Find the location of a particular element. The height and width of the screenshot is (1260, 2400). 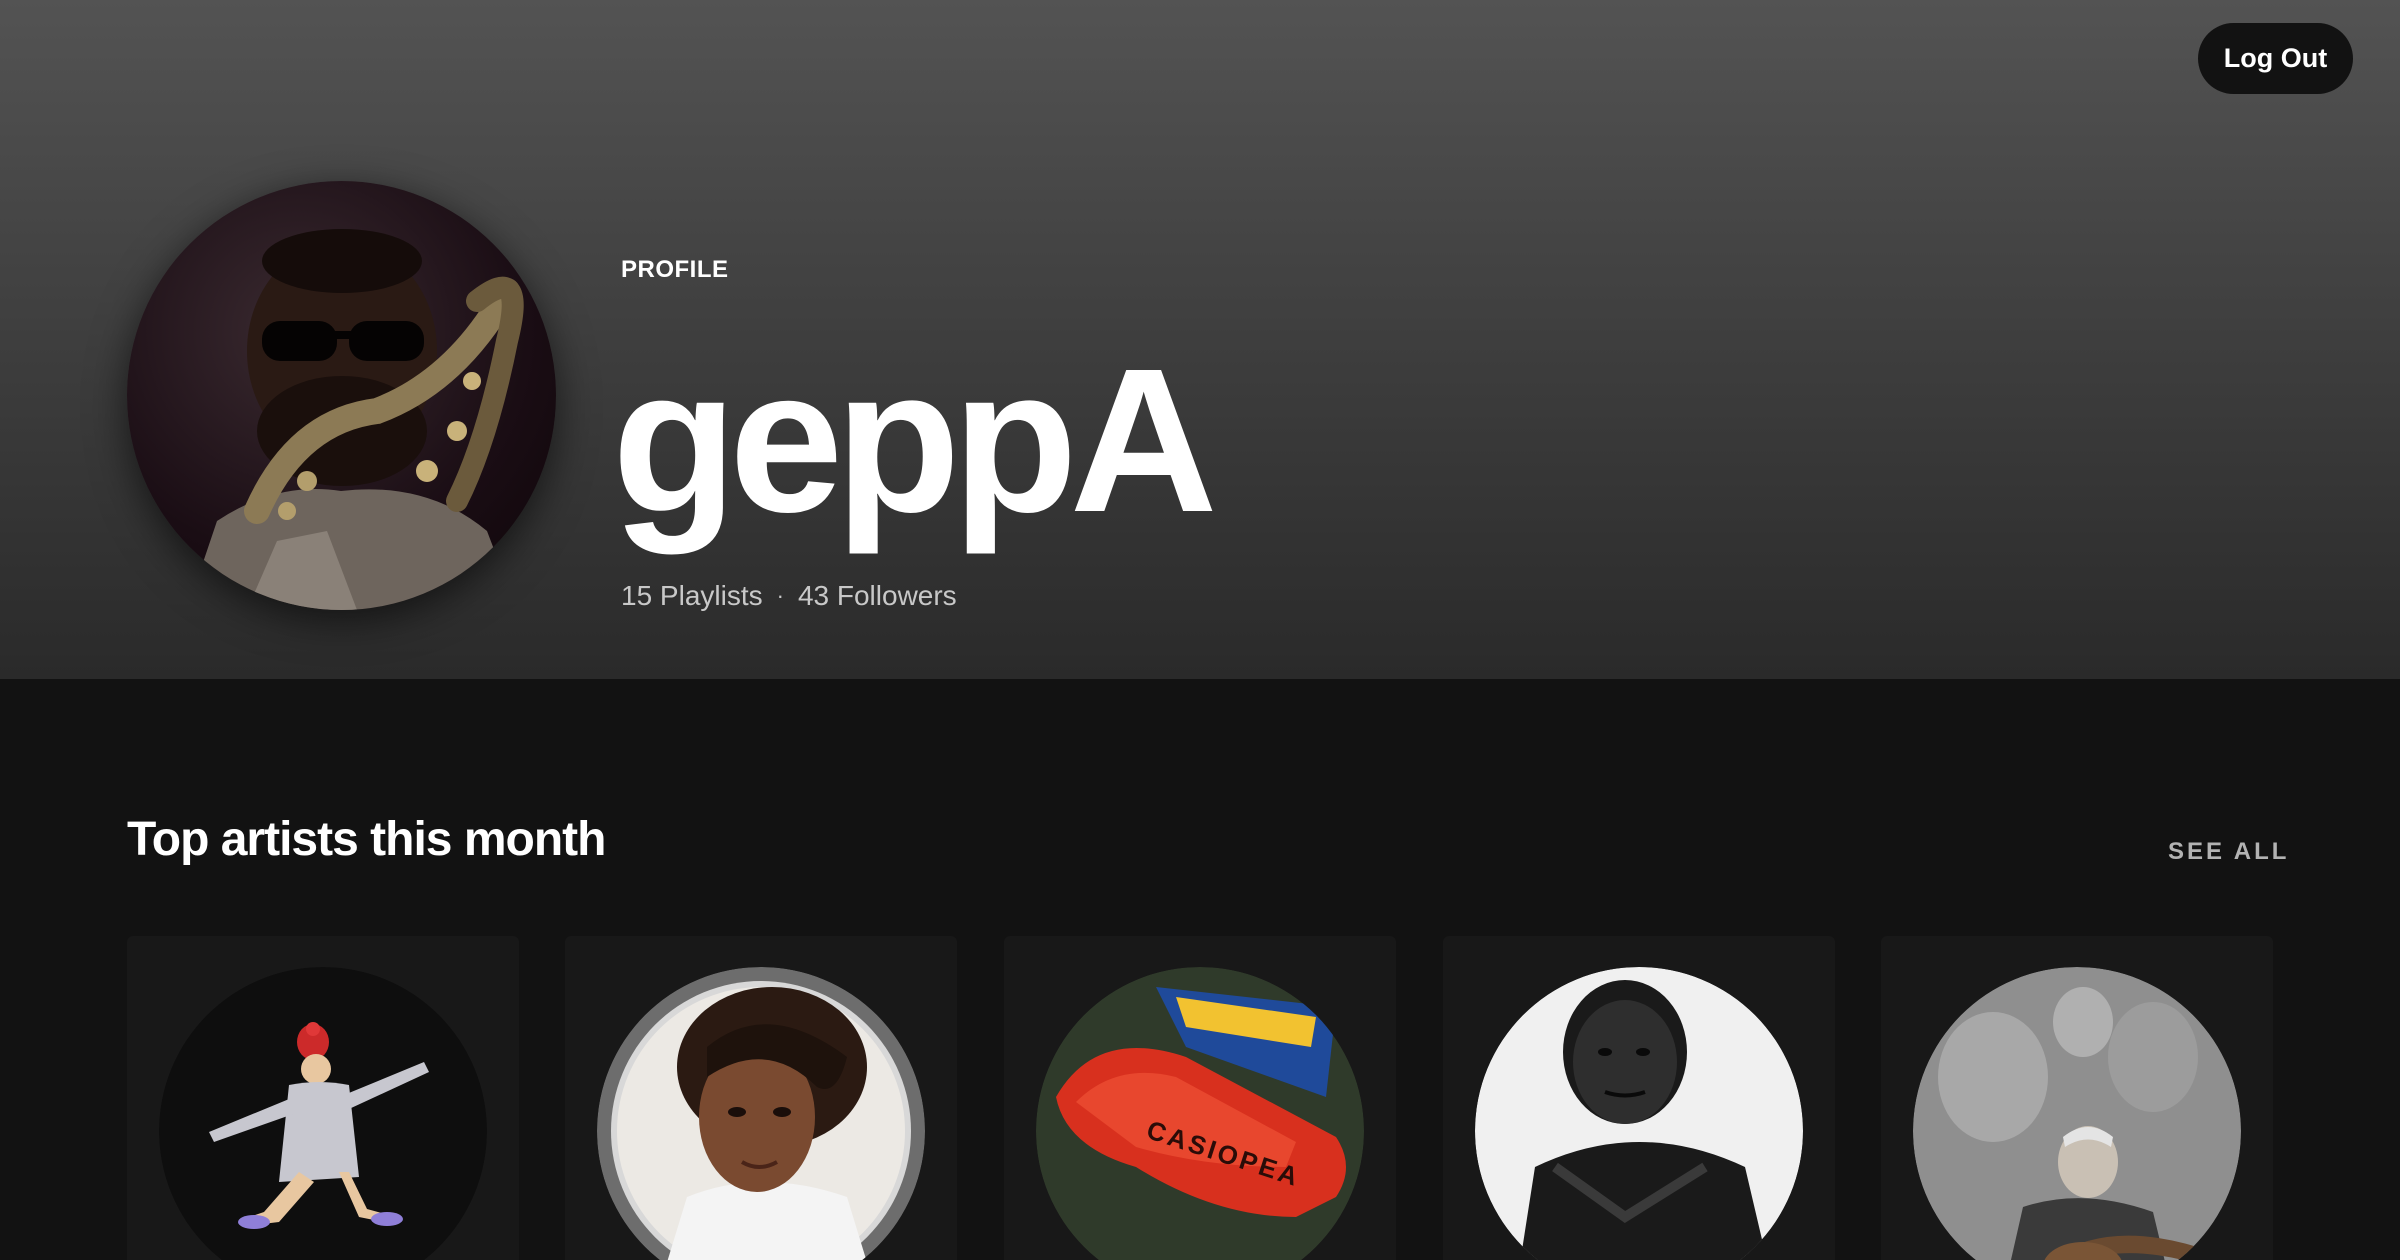

artist-image: CASIOPEA is located at coordinates (1200, 1113).